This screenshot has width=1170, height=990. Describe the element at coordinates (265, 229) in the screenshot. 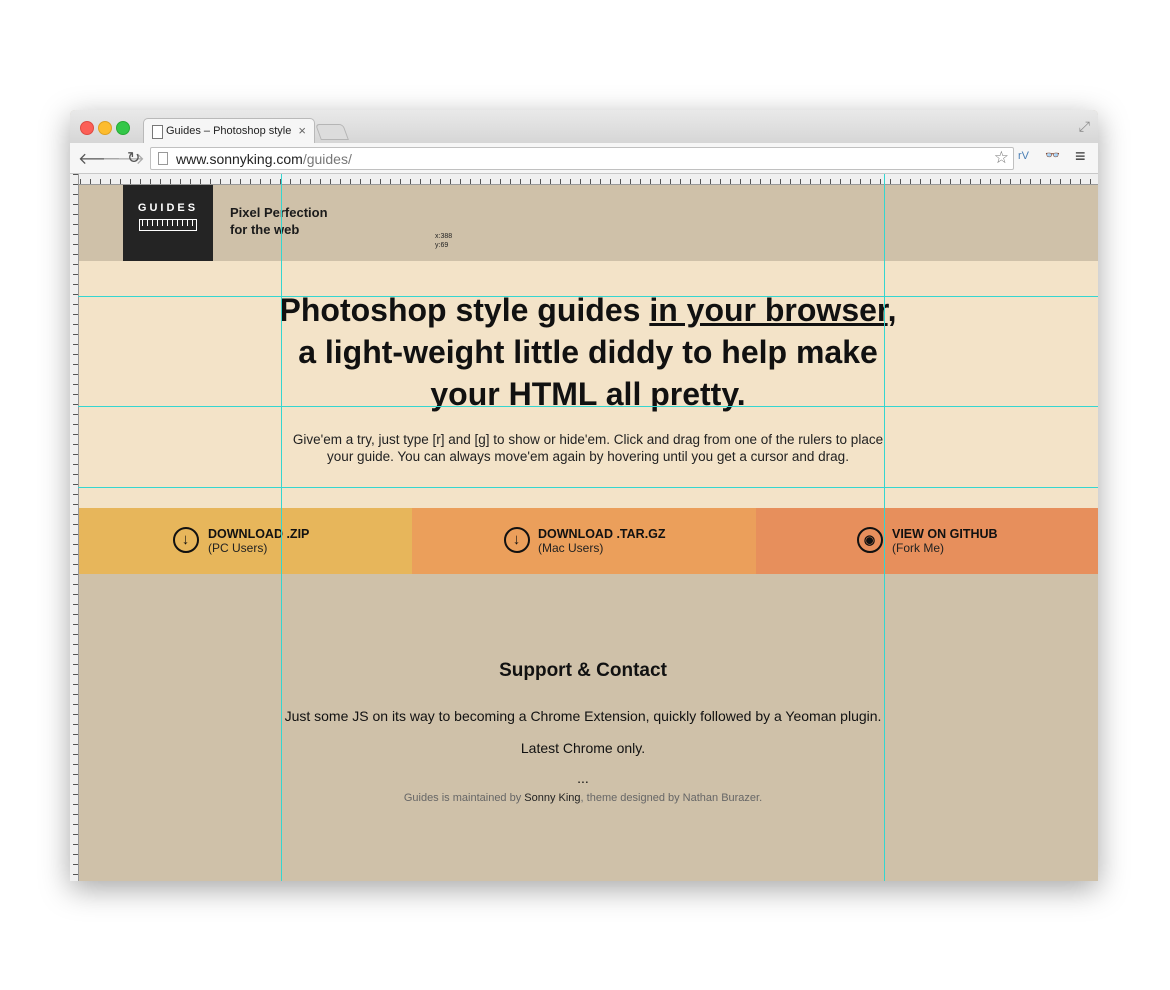

I see `tagline-line2: for the web` at that location.